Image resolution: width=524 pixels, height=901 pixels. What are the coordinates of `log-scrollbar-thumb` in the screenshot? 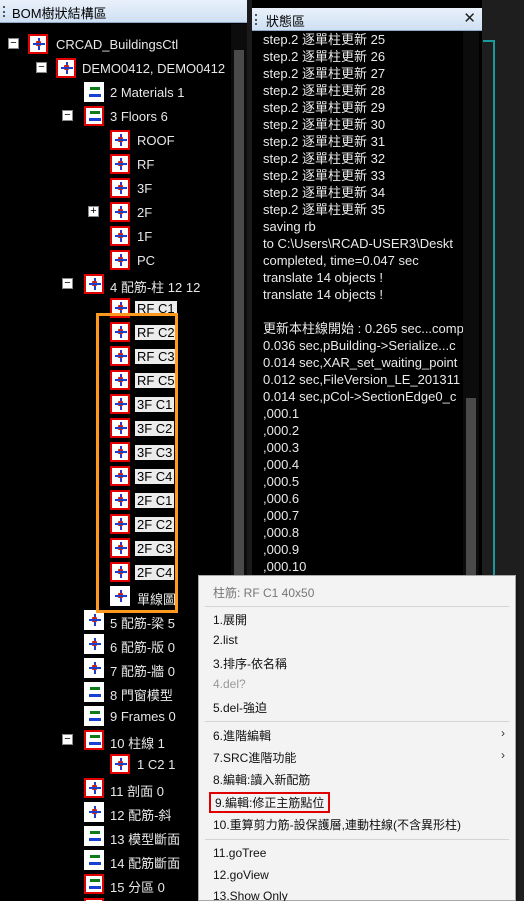 It's located at (471, 493).